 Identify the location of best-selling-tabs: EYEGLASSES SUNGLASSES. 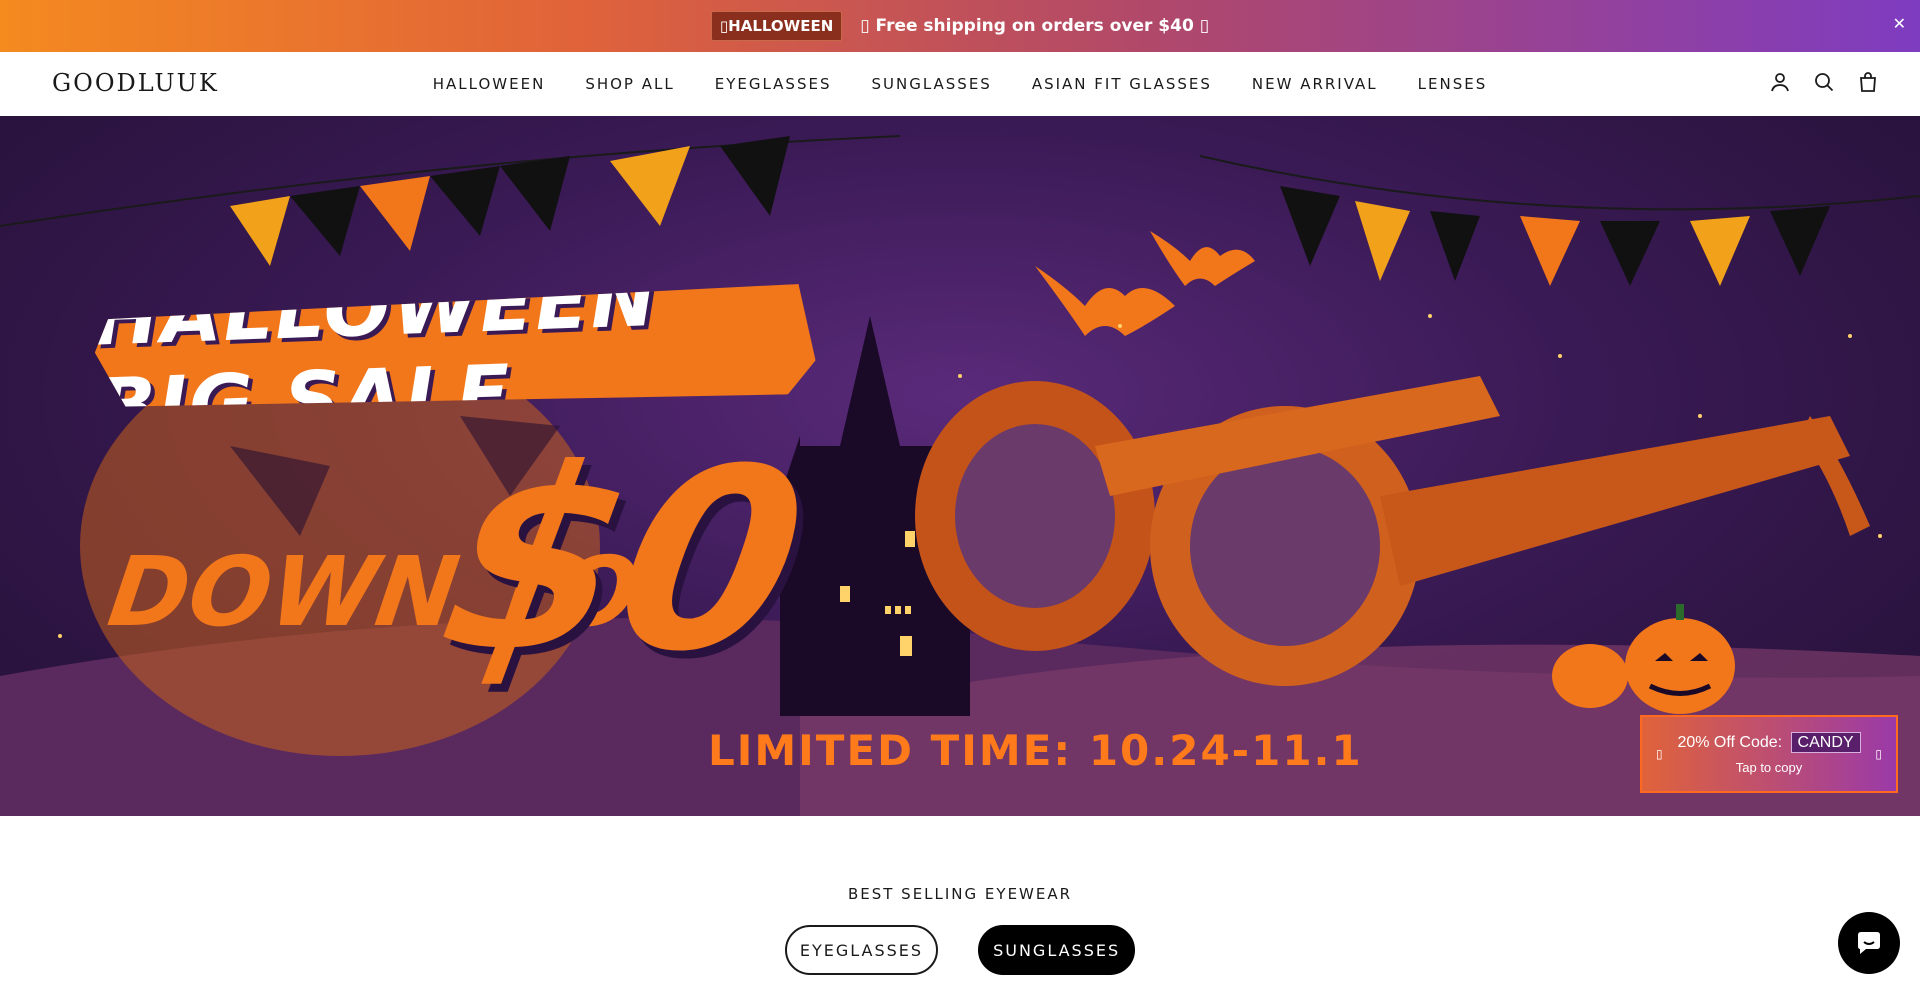
(960, 950).